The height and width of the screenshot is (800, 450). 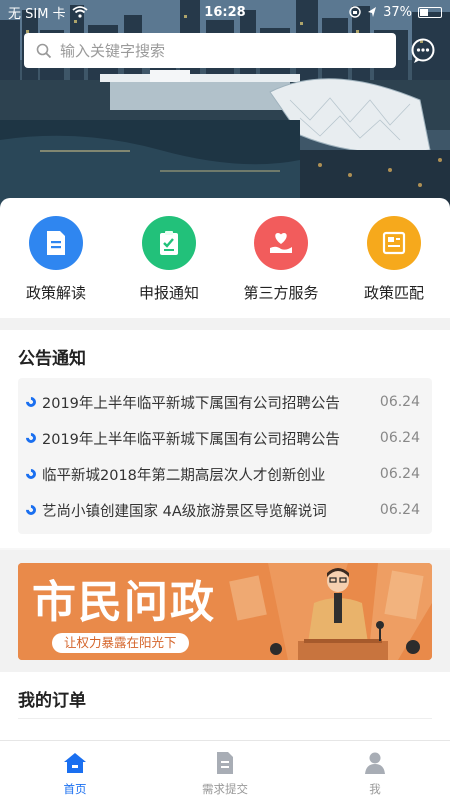 I want to click on status-time: 16:28, so click(x=225, y=12).